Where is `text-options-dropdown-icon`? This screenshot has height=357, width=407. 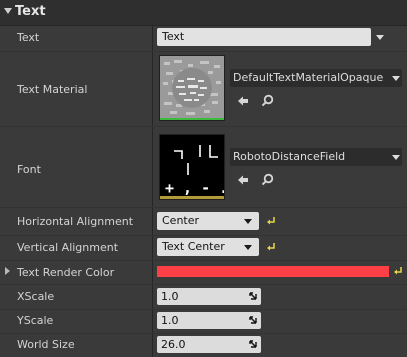 text-options-dropdown-icon is located at coordinates (380, 37).